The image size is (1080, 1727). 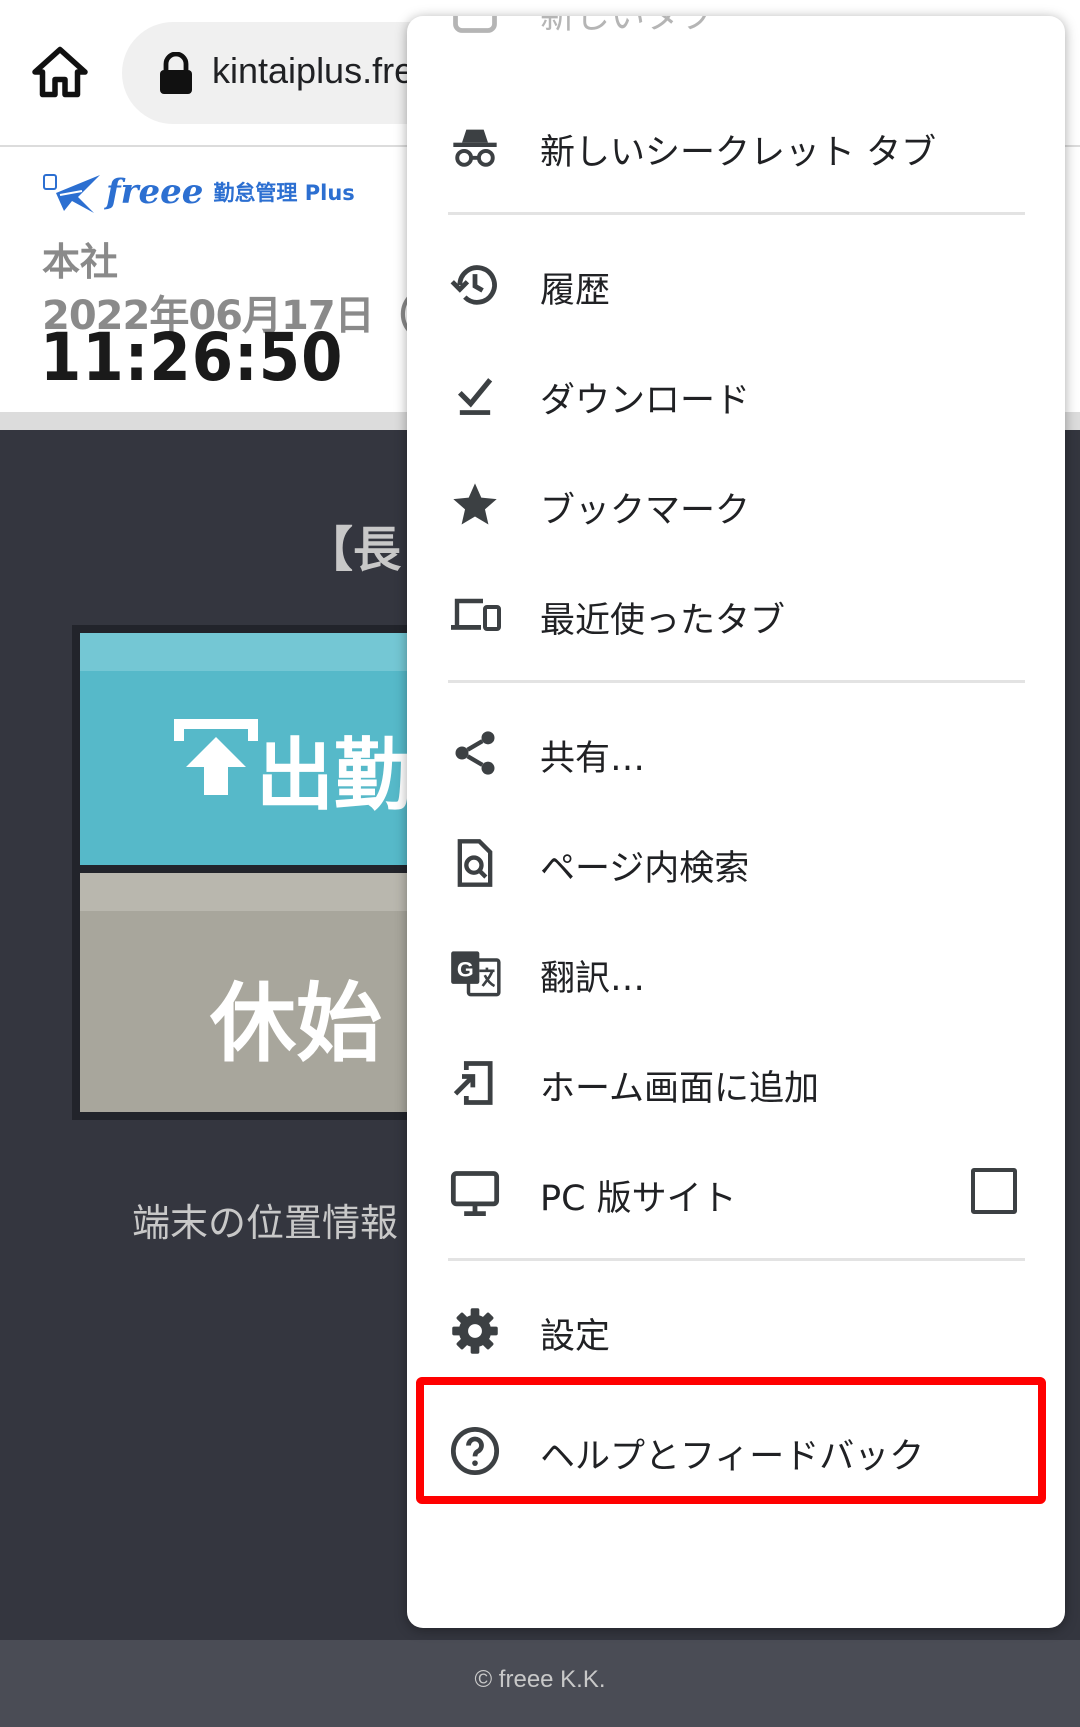 What do you see at coordinates (176, 74) in the screenshot?
I see `lock-icon` at bounding box center [176, 74].